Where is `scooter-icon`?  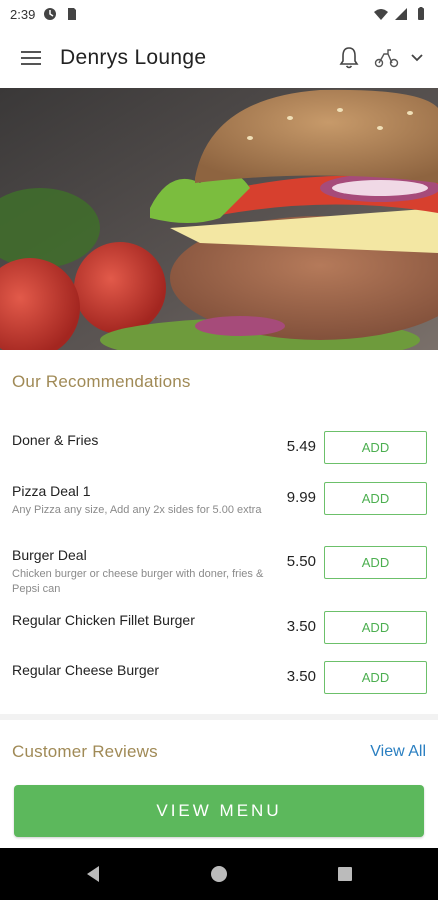 scooter-icon is located at coordinates (386, 58).